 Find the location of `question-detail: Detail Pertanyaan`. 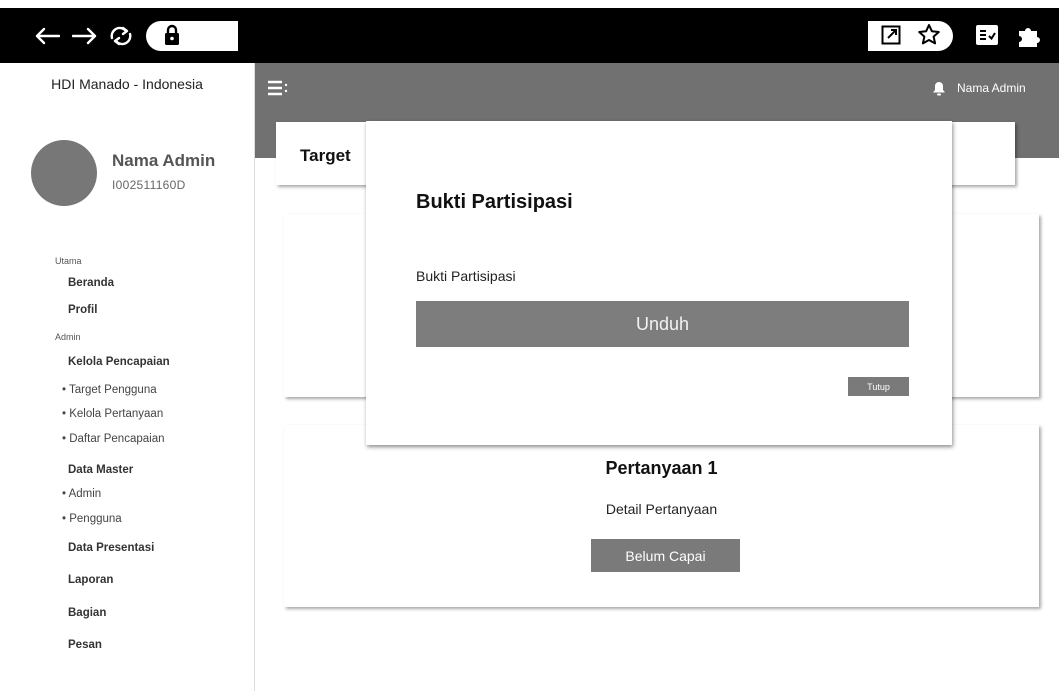

question-detail: Detail Pertanyaan is located at coordinates (661, 509).